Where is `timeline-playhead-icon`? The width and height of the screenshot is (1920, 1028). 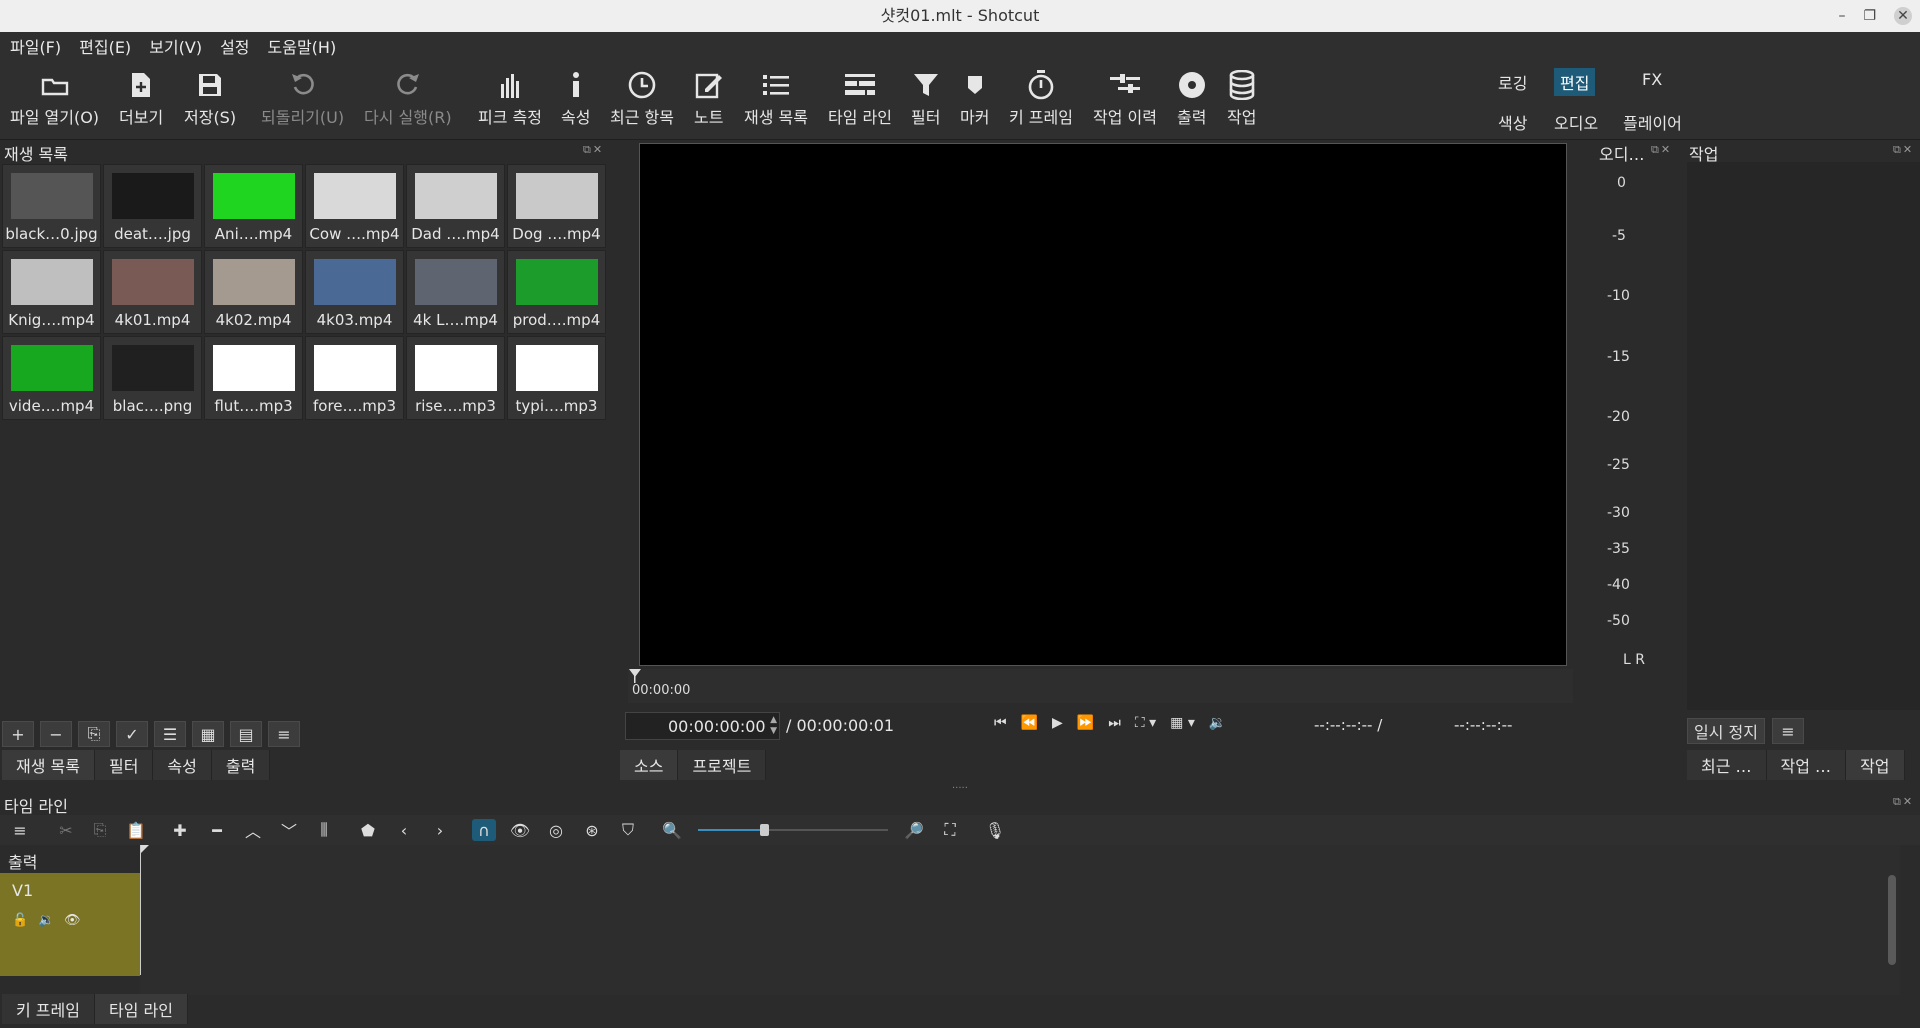
timeline-playhead-icon is located at coordinates (145, 849).